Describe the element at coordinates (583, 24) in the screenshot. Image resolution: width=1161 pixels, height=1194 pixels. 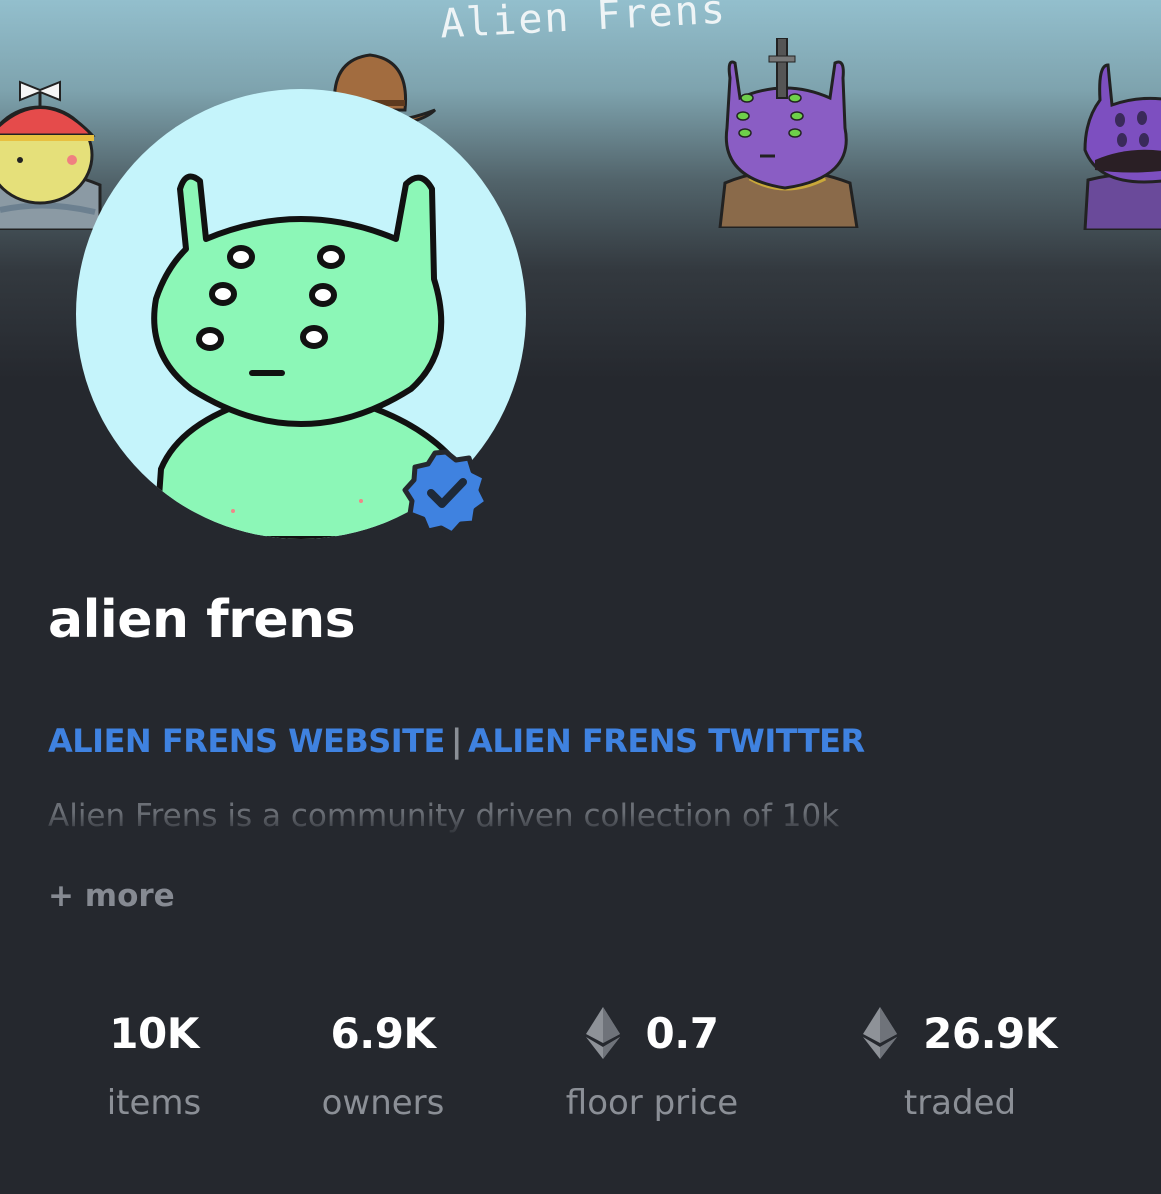
I see `banner-title: Alien Frens` at that location.